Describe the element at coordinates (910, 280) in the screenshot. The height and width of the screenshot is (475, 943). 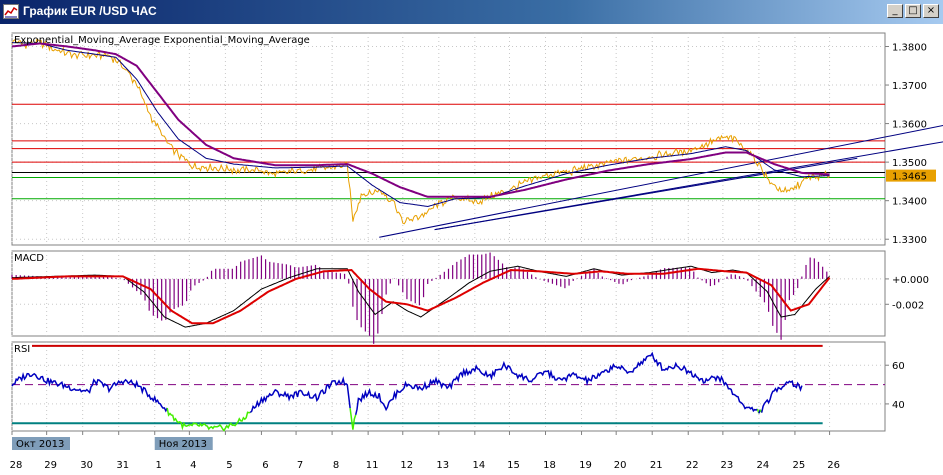
I see `macd-y-tick-label: +0.000` at that location.